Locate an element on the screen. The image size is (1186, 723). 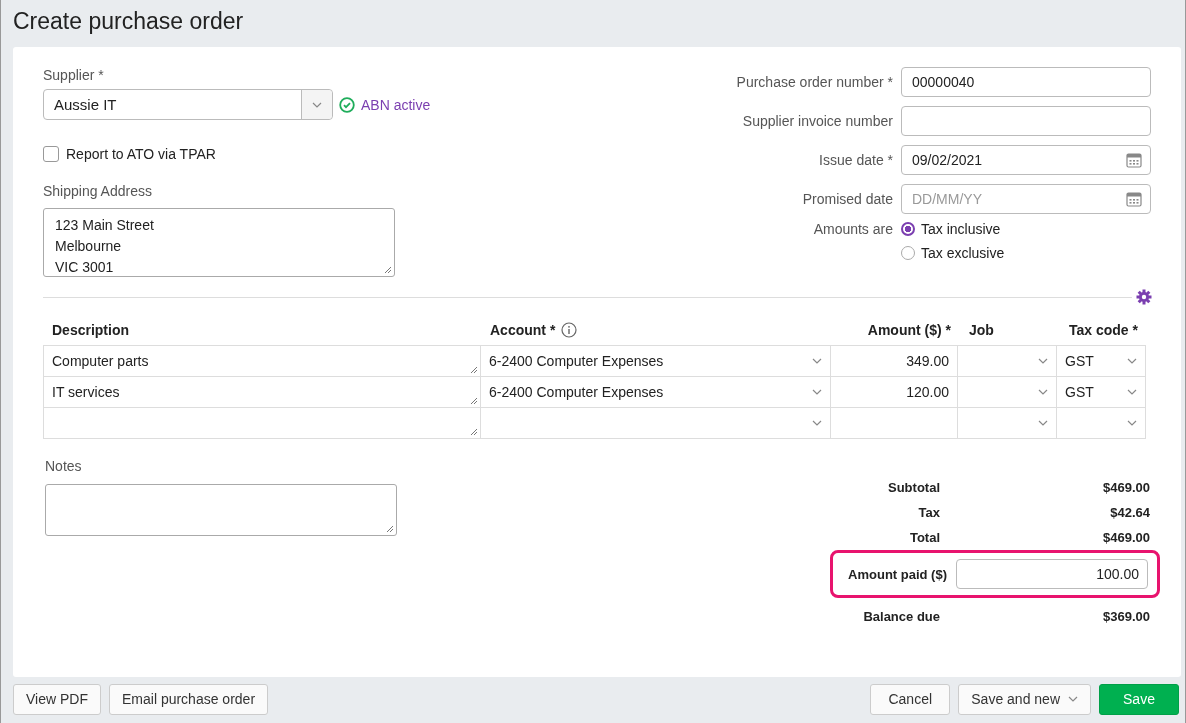
field-label: Amounts are is located at coordinates (853, 230).